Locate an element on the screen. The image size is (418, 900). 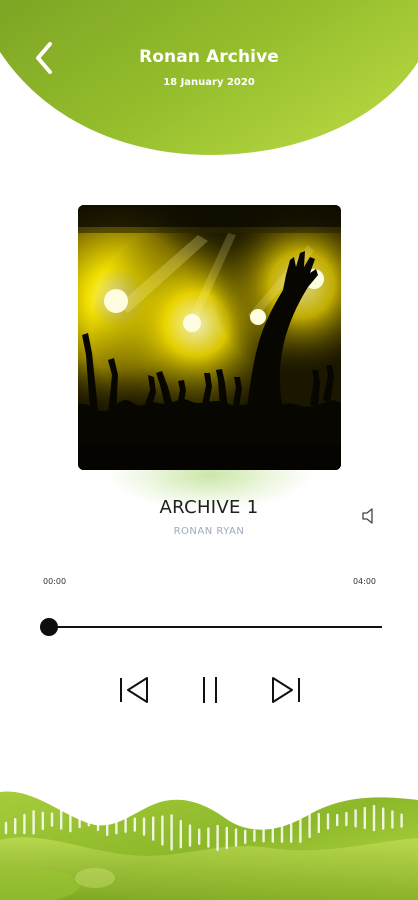
elapsed-time: 00:00 is located at coordinates (55, 581).